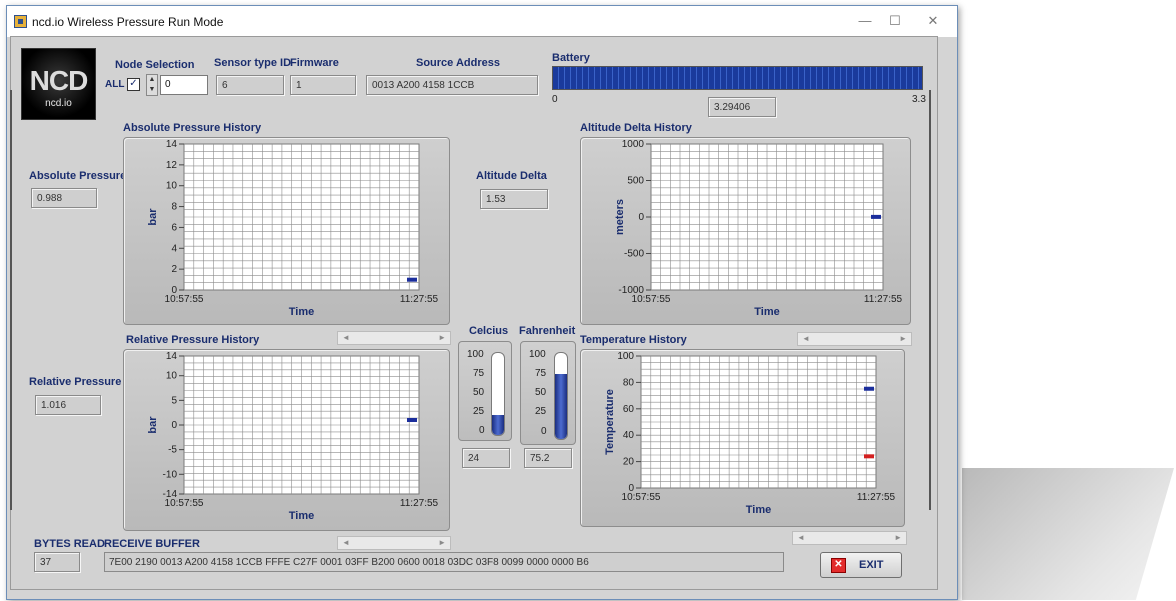  I want to click on chart-relative-svg: 141050-5-10-1410:57:55 11:27:55Timebar, so click(293, 436).